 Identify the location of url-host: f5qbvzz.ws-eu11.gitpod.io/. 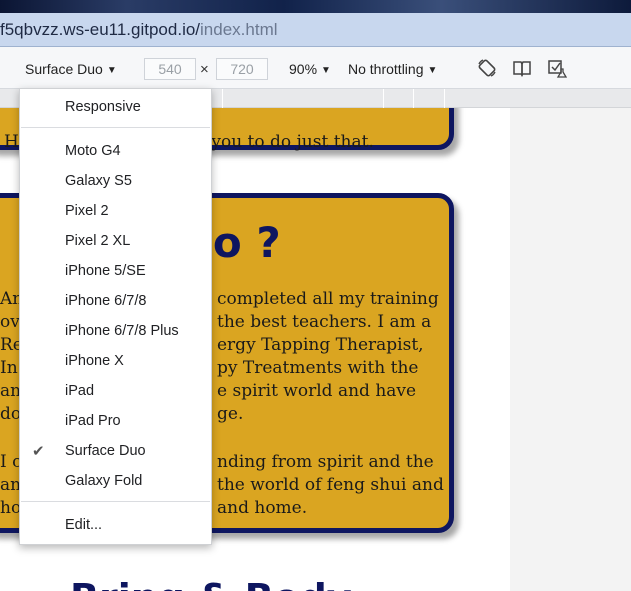
(100, 29).